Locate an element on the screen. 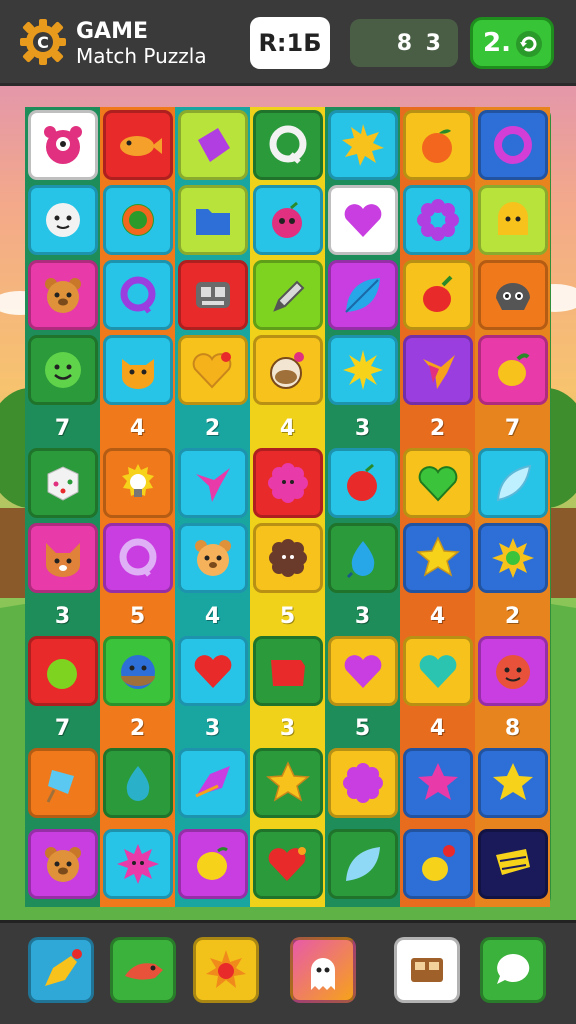 This screenshot has width=576, height=1024. dice-tile is located at coordinates (63, 483).